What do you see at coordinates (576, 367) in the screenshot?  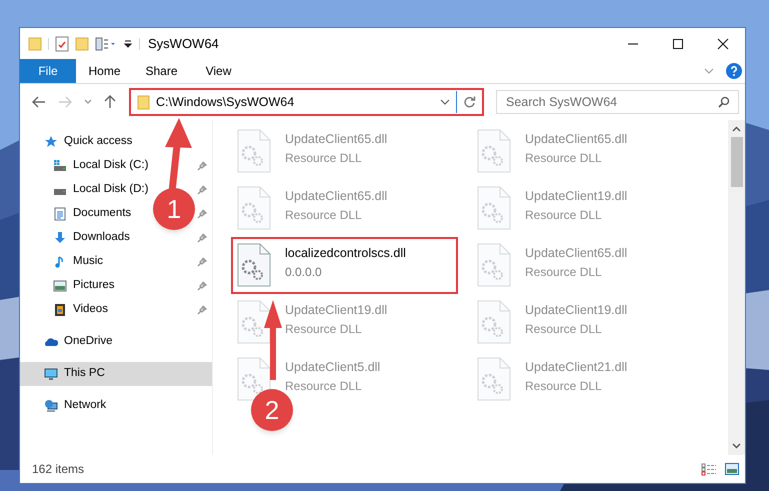 I see `file-name: UpdateClient21.dll` at bounding box center [576, 367].